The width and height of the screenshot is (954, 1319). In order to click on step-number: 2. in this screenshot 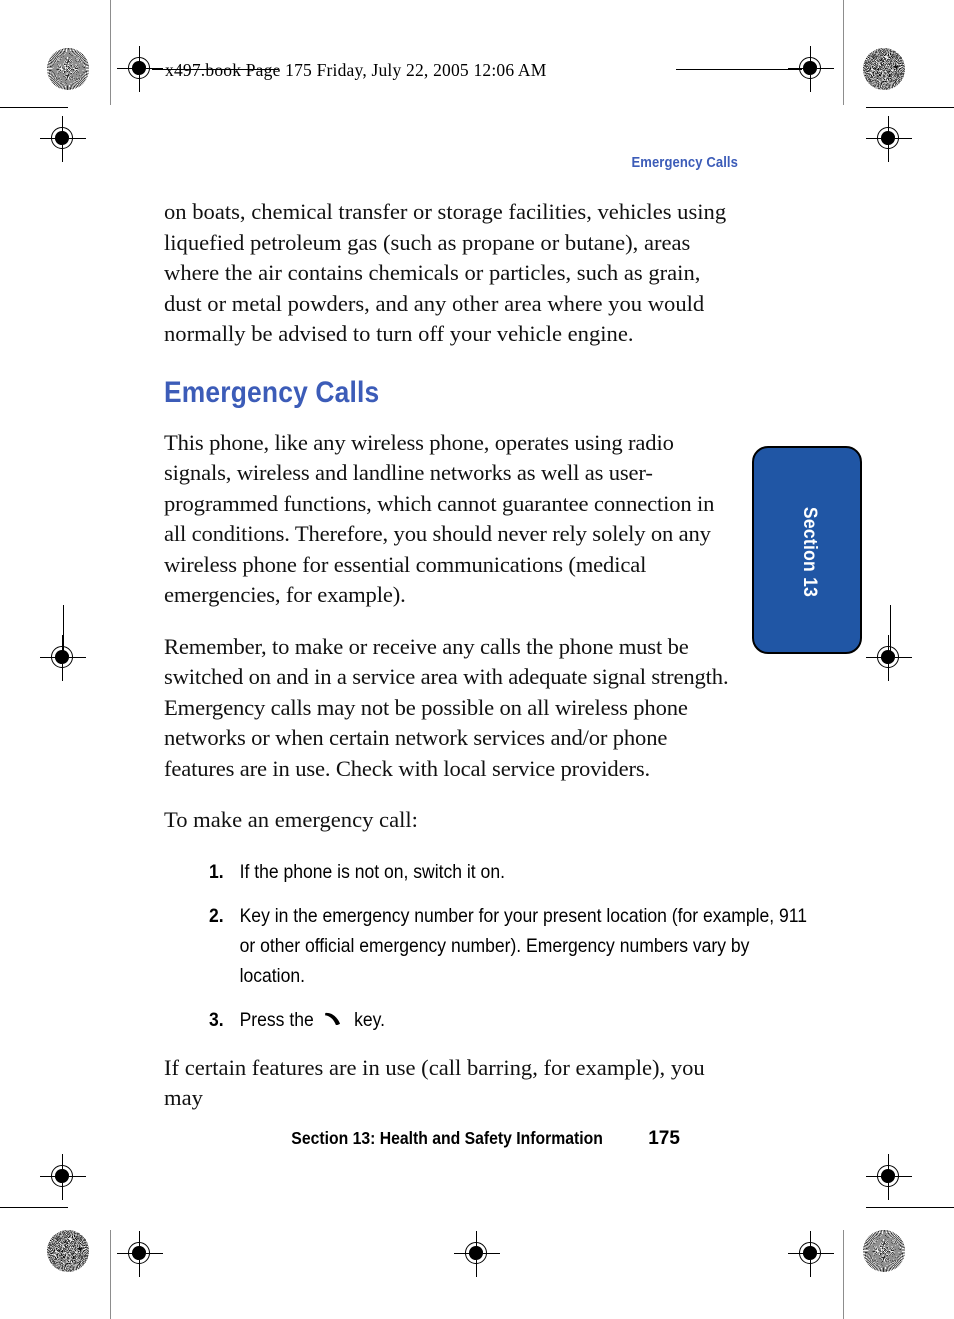, I will do `click(216, 915)`.